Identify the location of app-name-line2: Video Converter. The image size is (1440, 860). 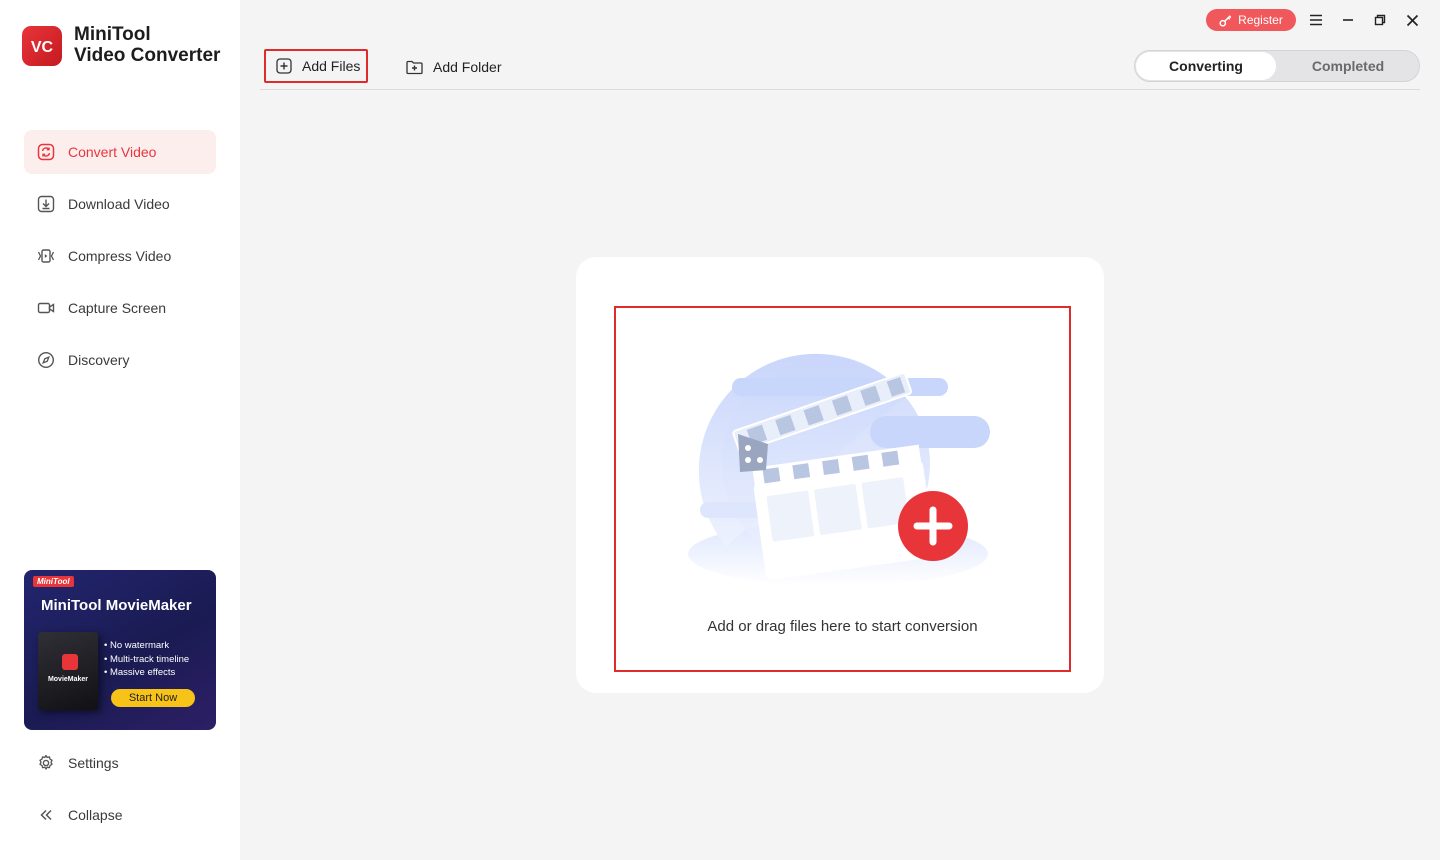
(147, 55).